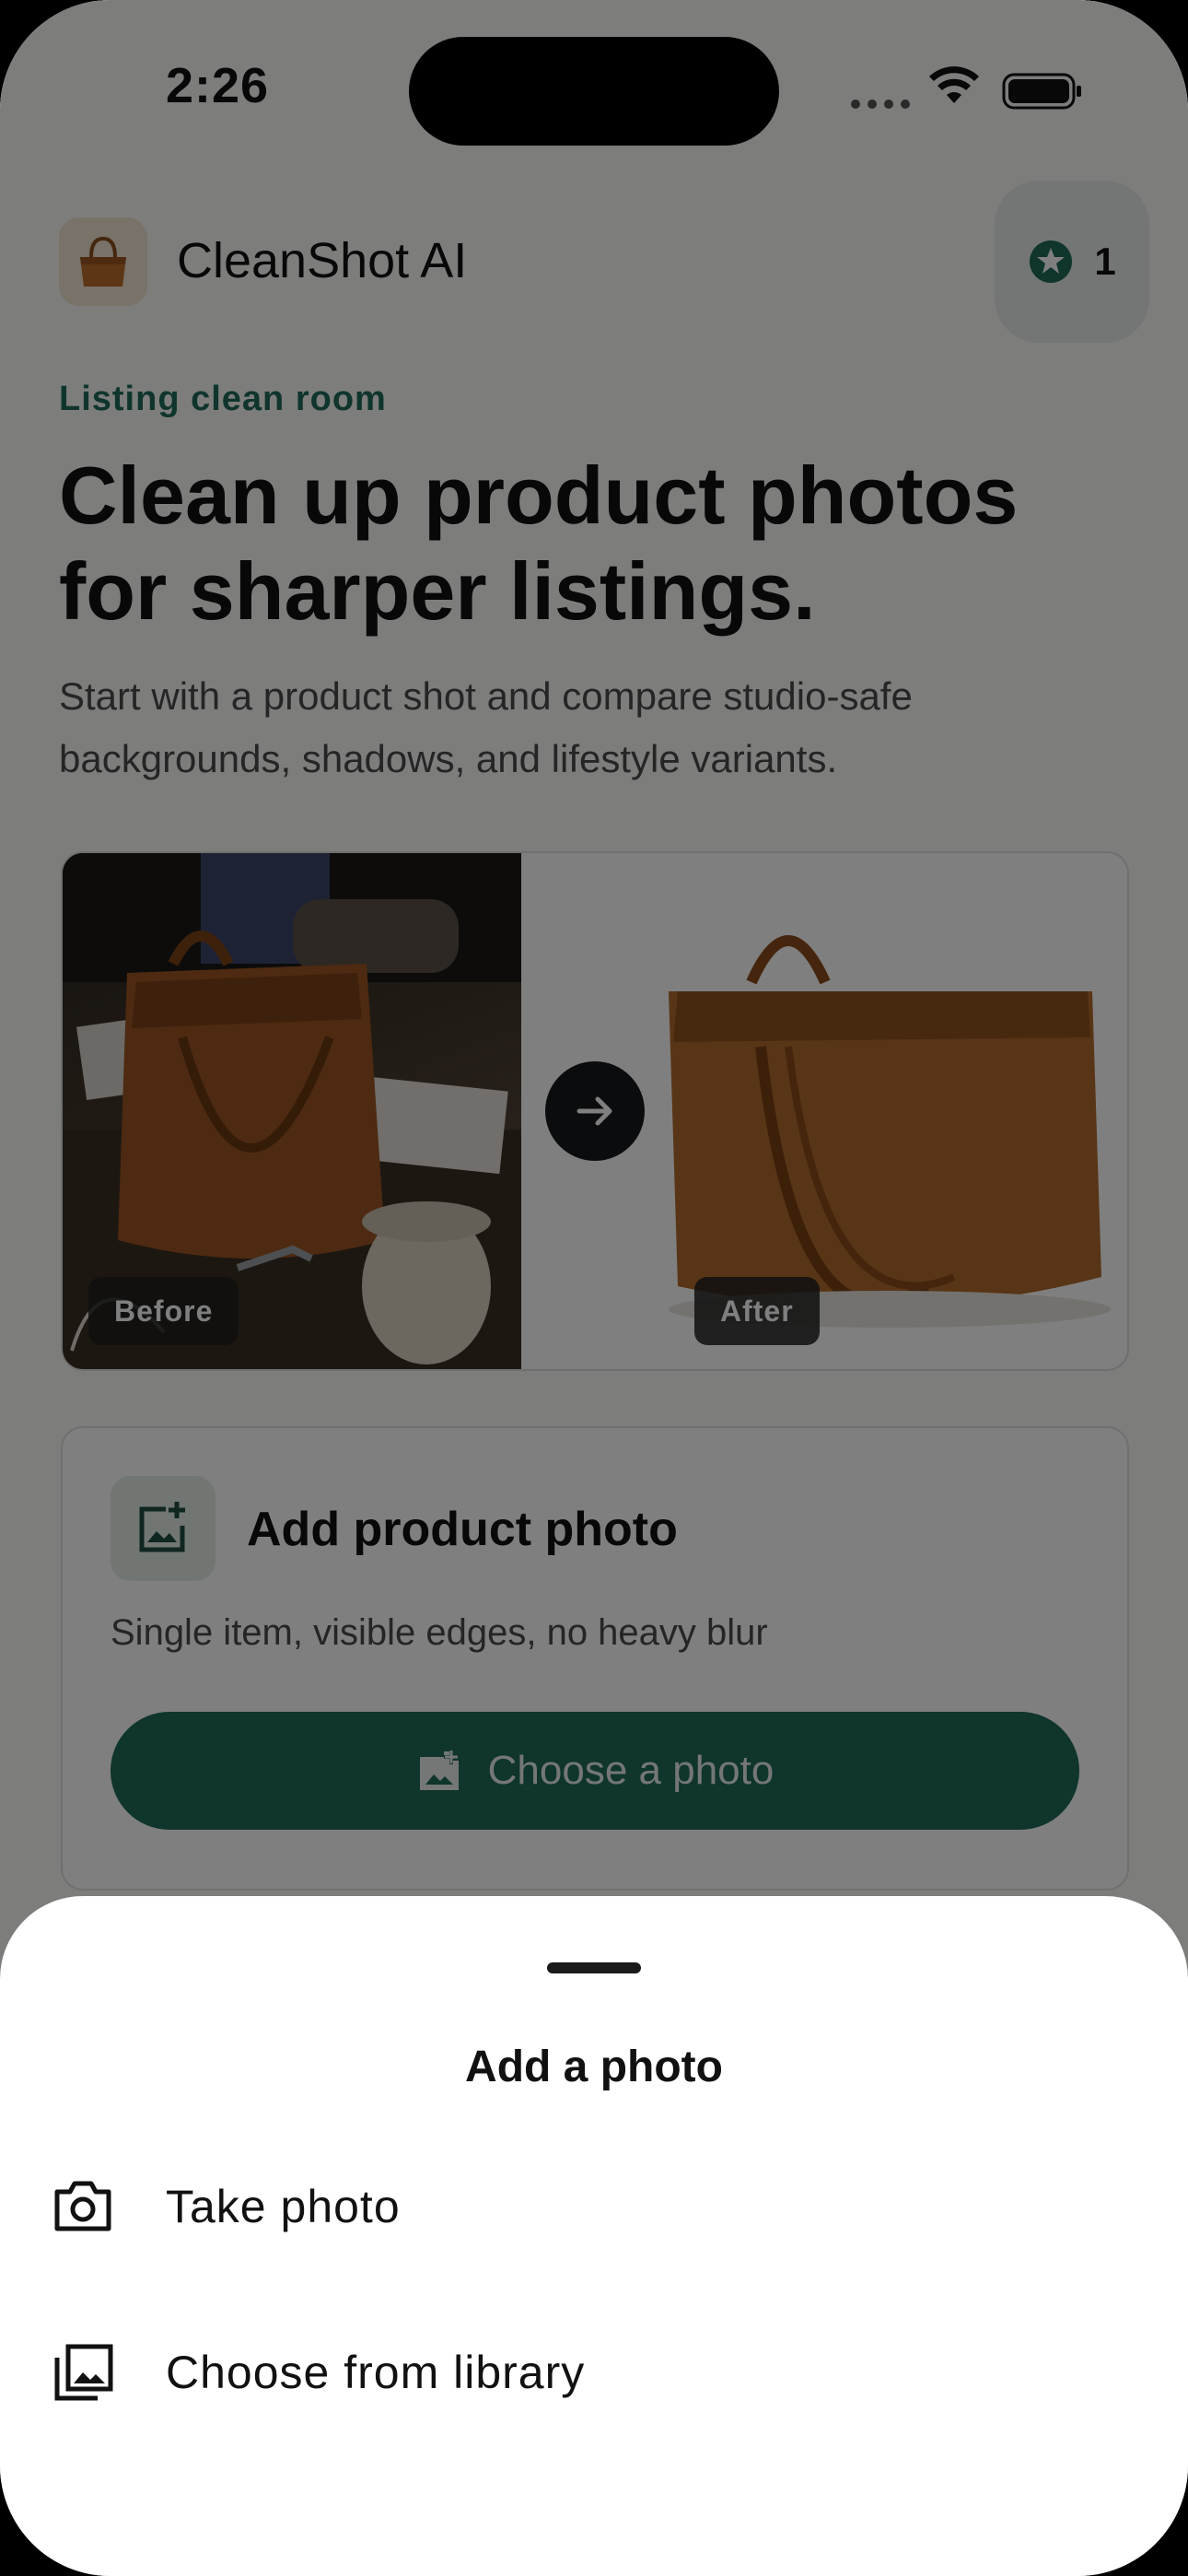 The width and height of the screenshot is (1188, 2576). What do you see at coordinates (376, 2372) in the screenshot?
I see `choose-from-library-label: Choose from library` at bounding box center [376, 2372].